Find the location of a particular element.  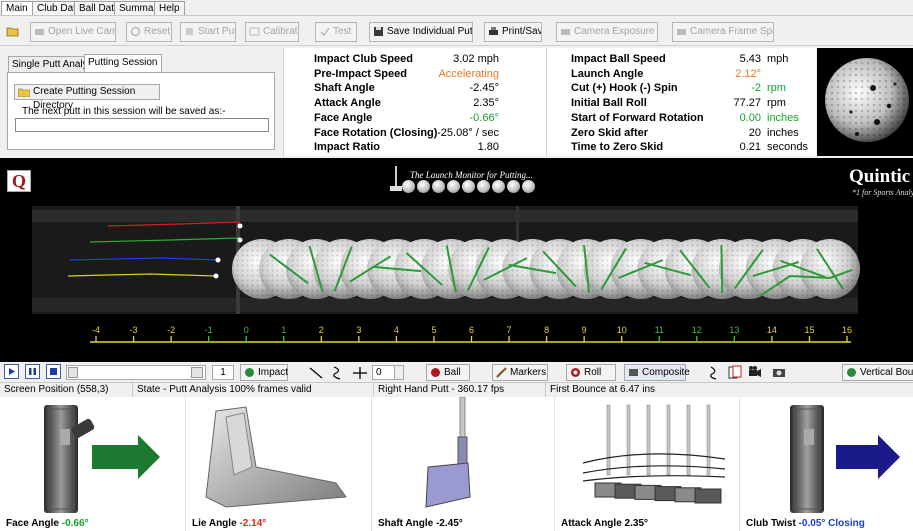

markers-icon is located at coordinates (501, 372).